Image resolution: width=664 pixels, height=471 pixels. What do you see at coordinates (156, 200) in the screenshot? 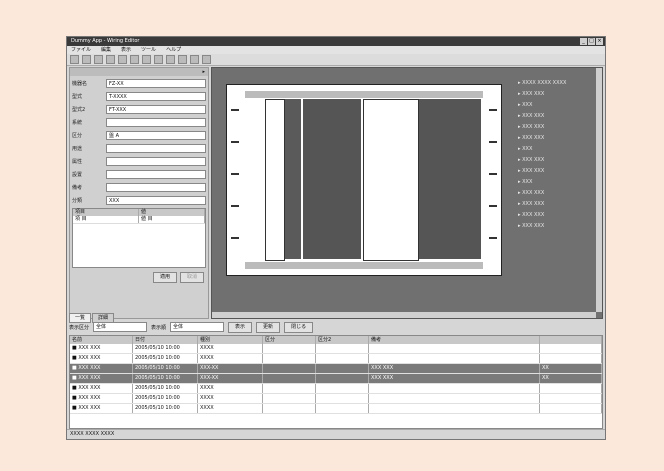
I see `field-input: XXX` at bounding box center [156, 200].